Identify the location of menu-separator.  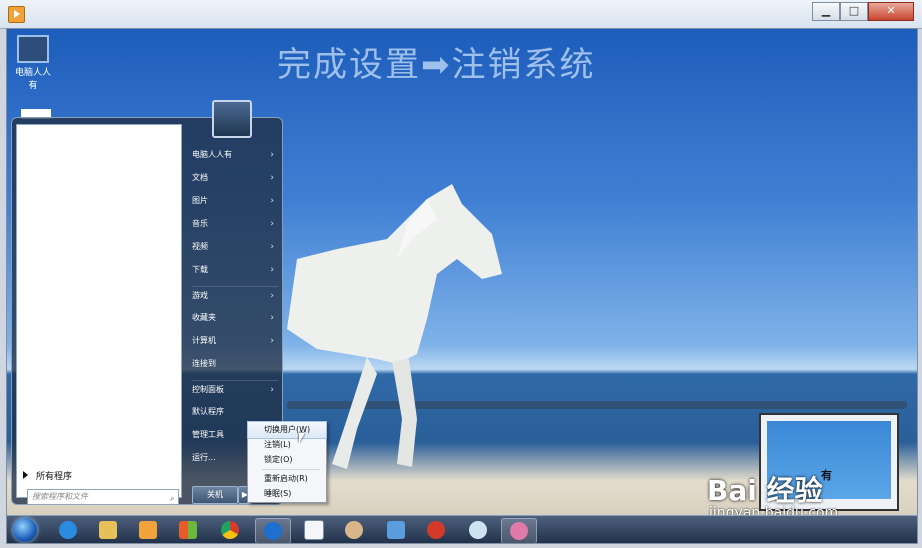
(291, 469).